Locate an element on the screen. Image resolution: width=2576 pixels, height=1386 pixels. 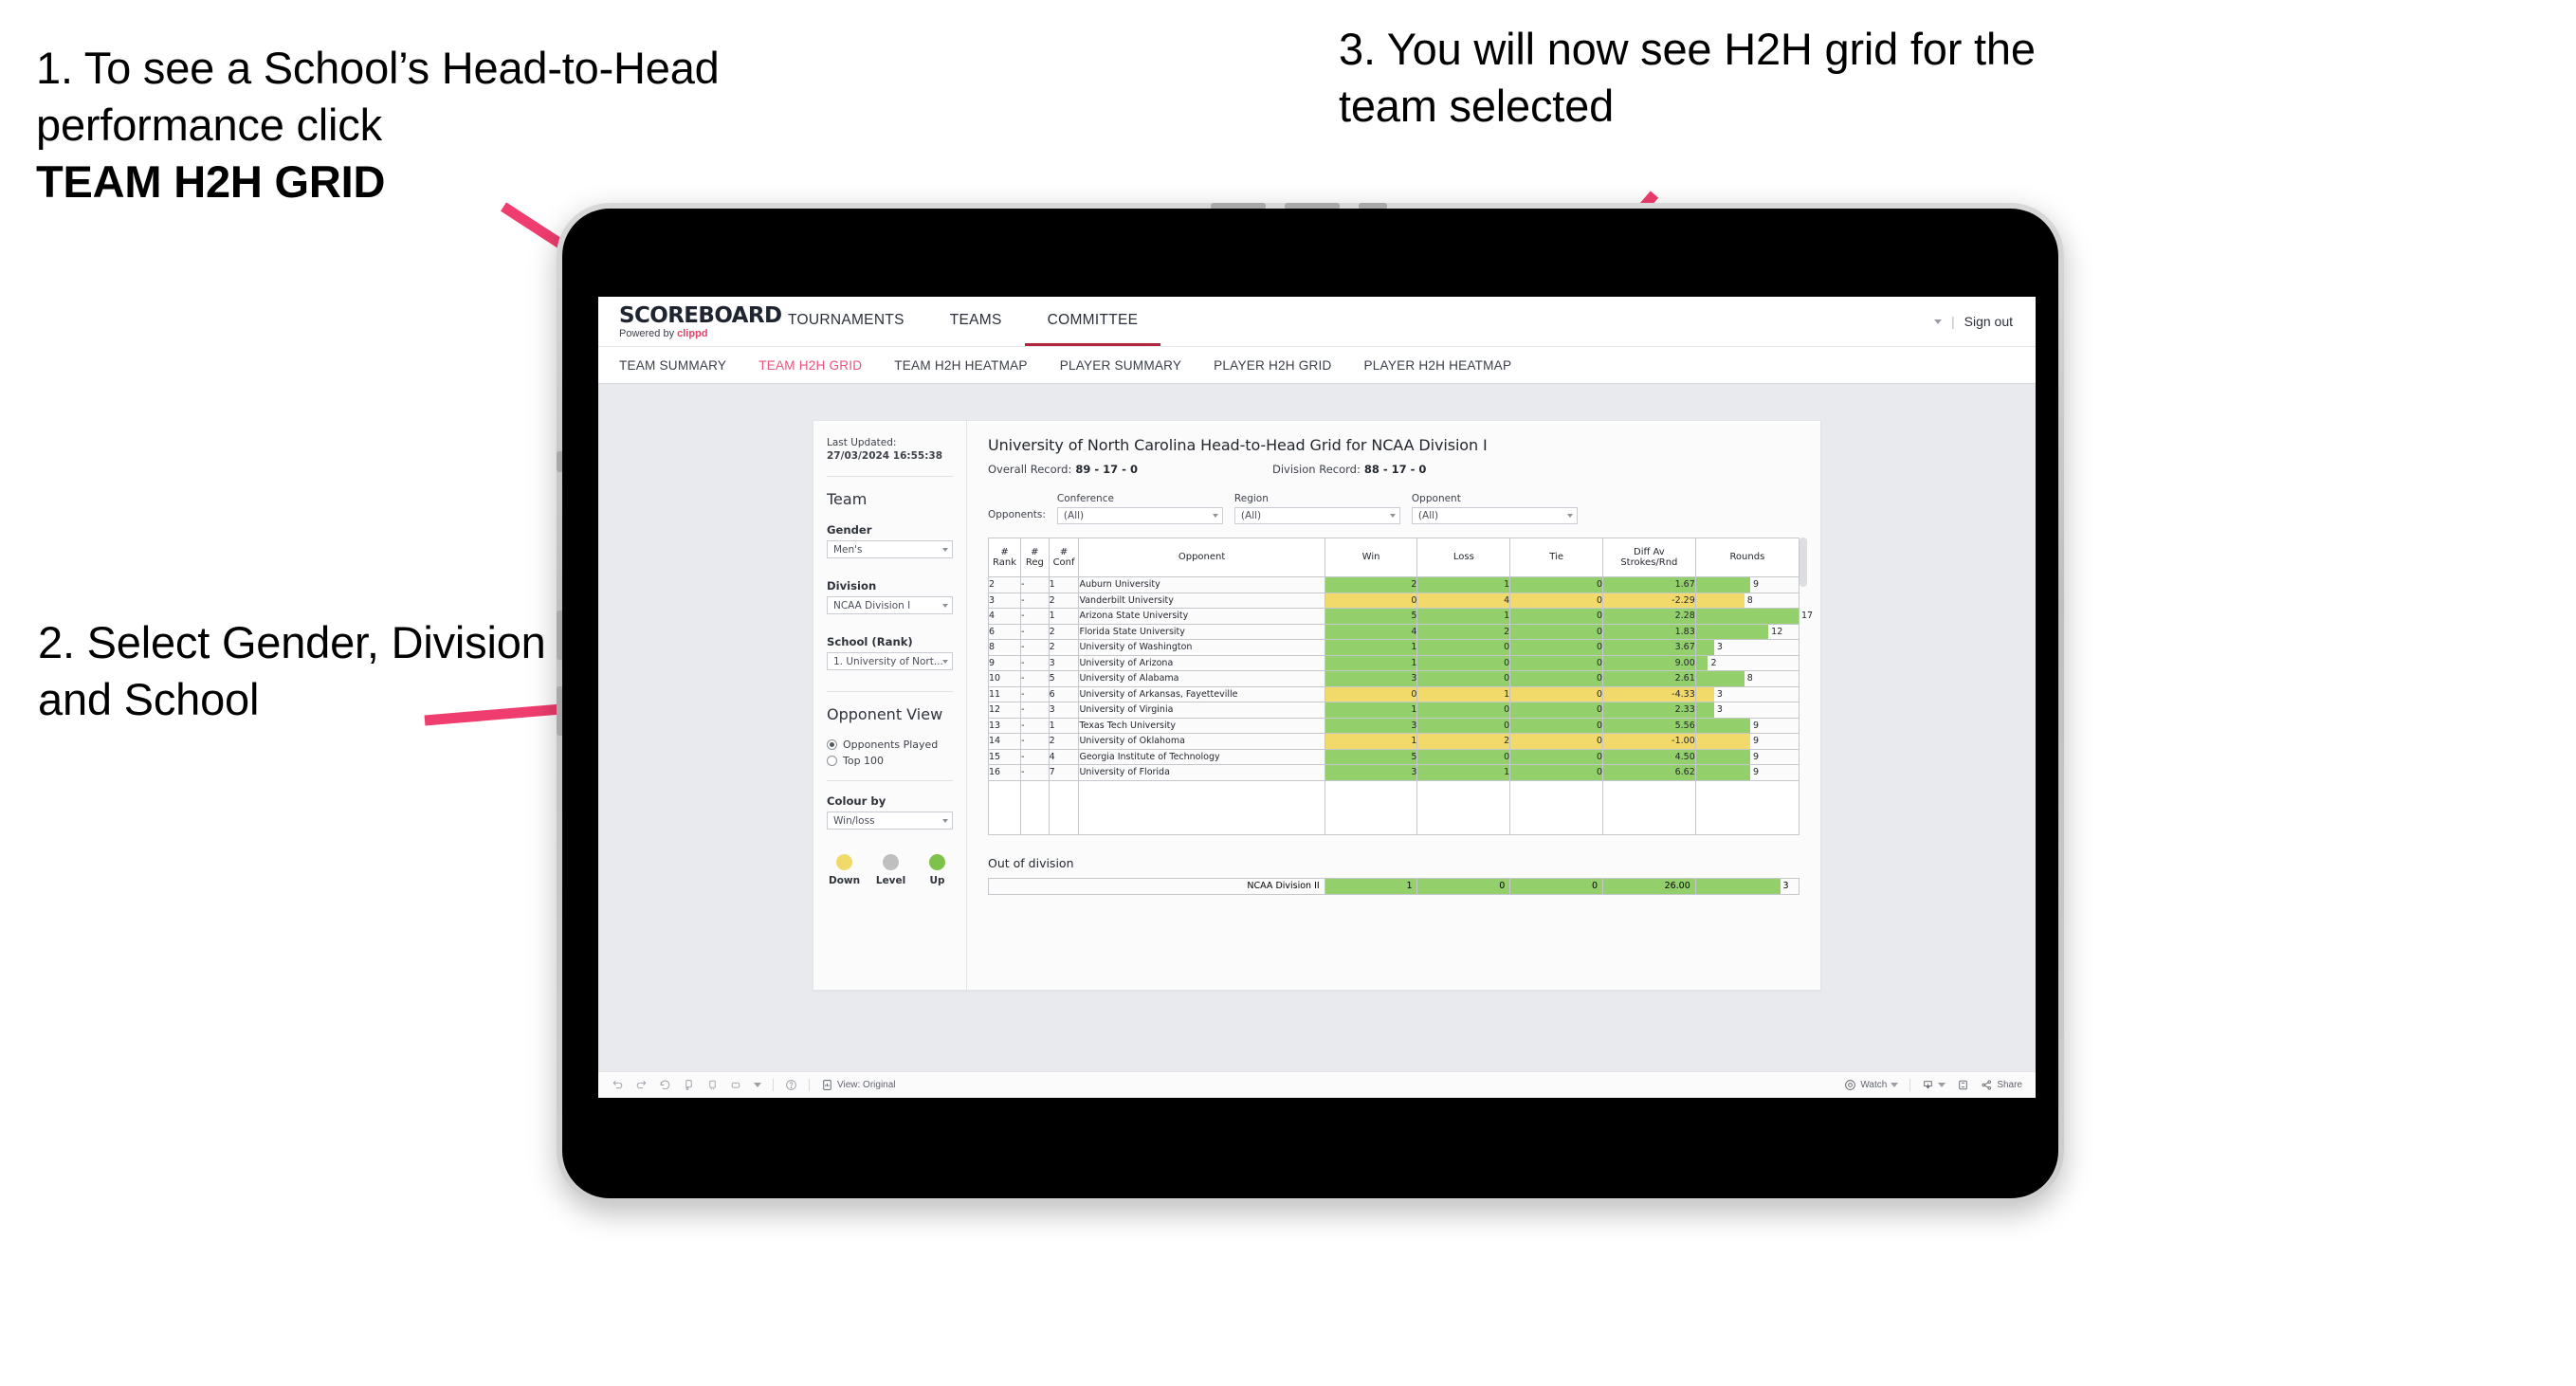
radio-icon is located at coordinates (832, 762).